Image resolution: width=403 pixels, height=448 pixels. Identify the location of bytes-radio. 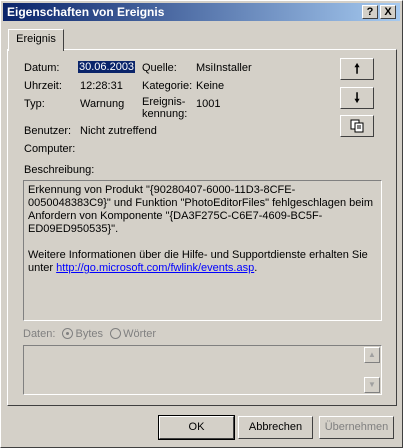
(68, 333).